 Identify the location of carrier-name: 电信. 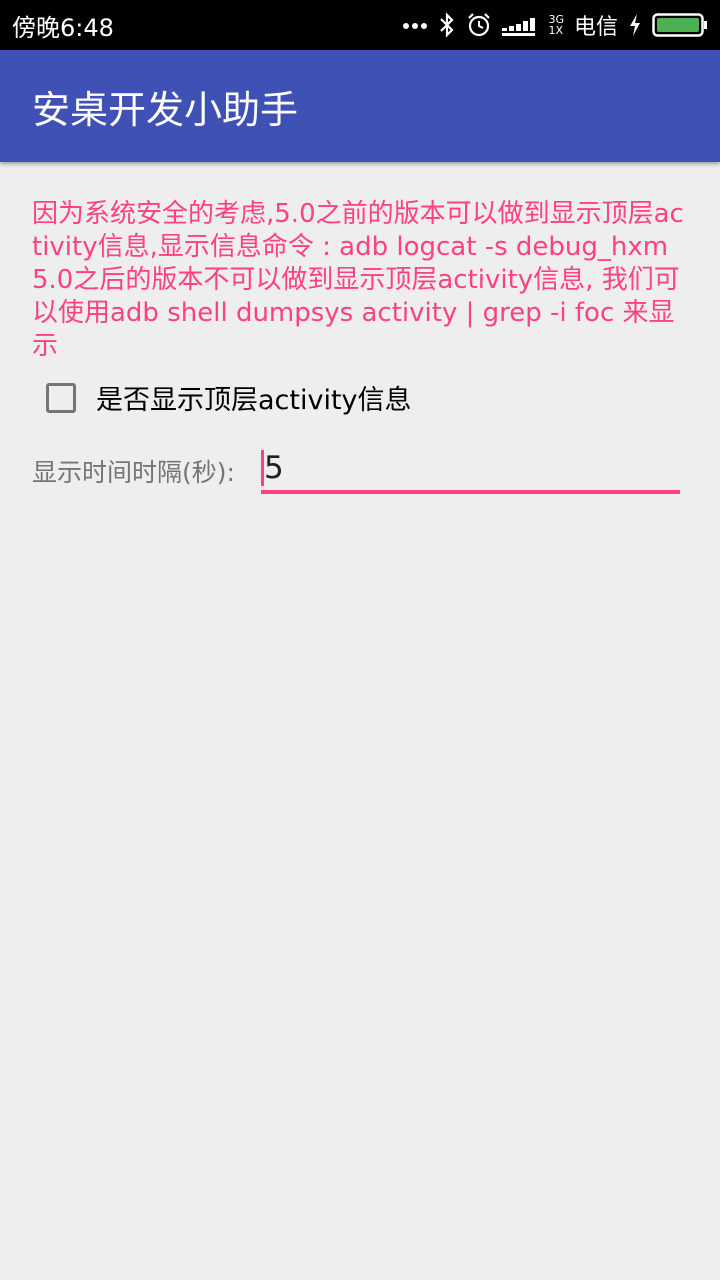
(595, 27).